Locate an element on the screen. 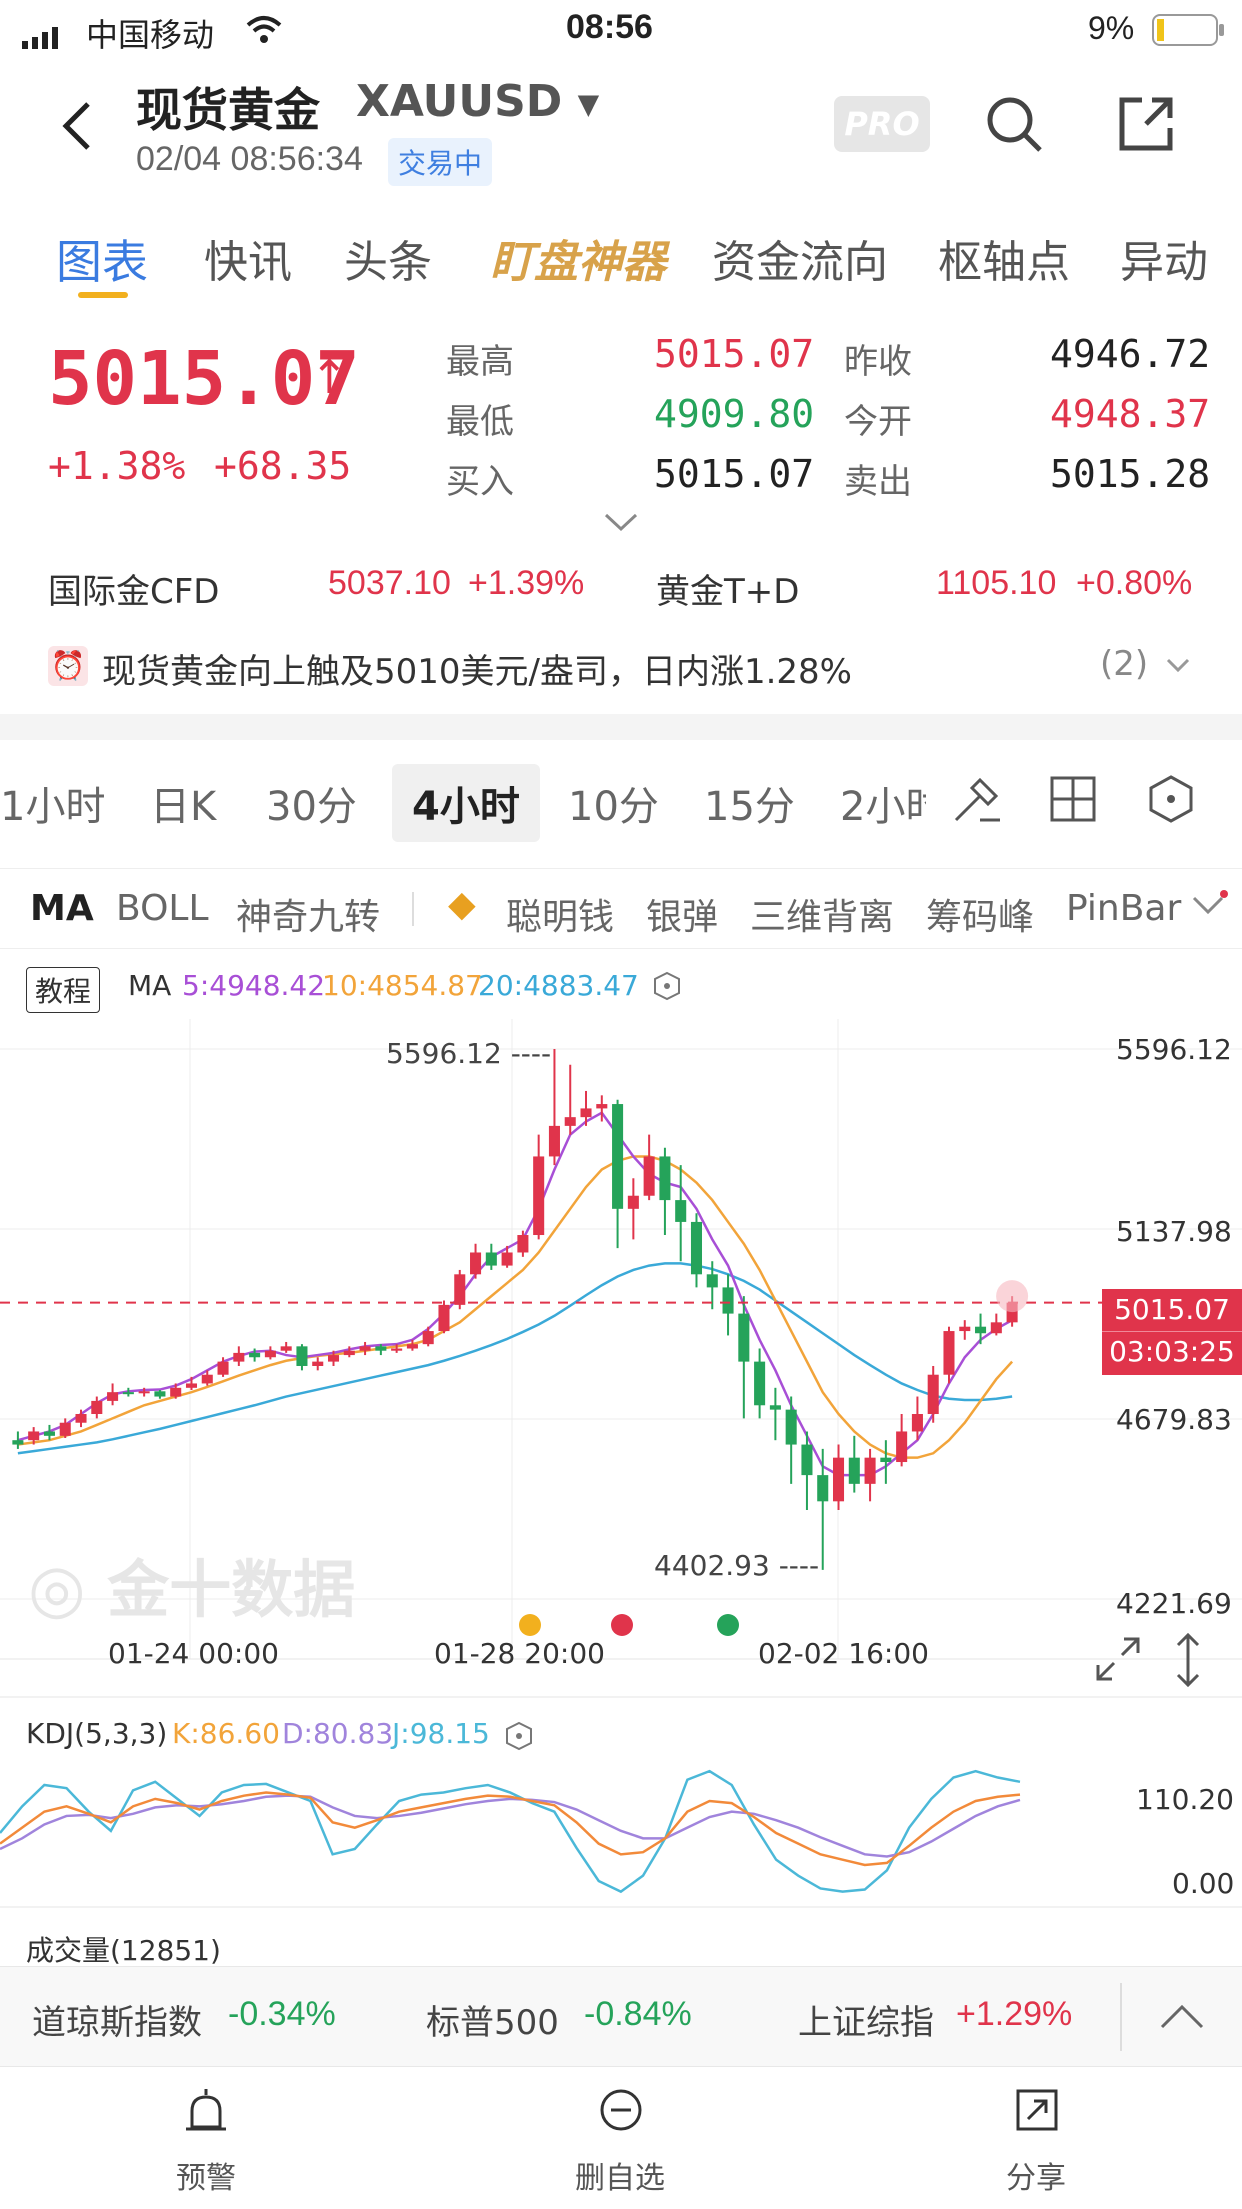 The width and height of the screenshot is (1242, 2209). cfd-label: 国际金CFD is located at coordinates (133, 588).